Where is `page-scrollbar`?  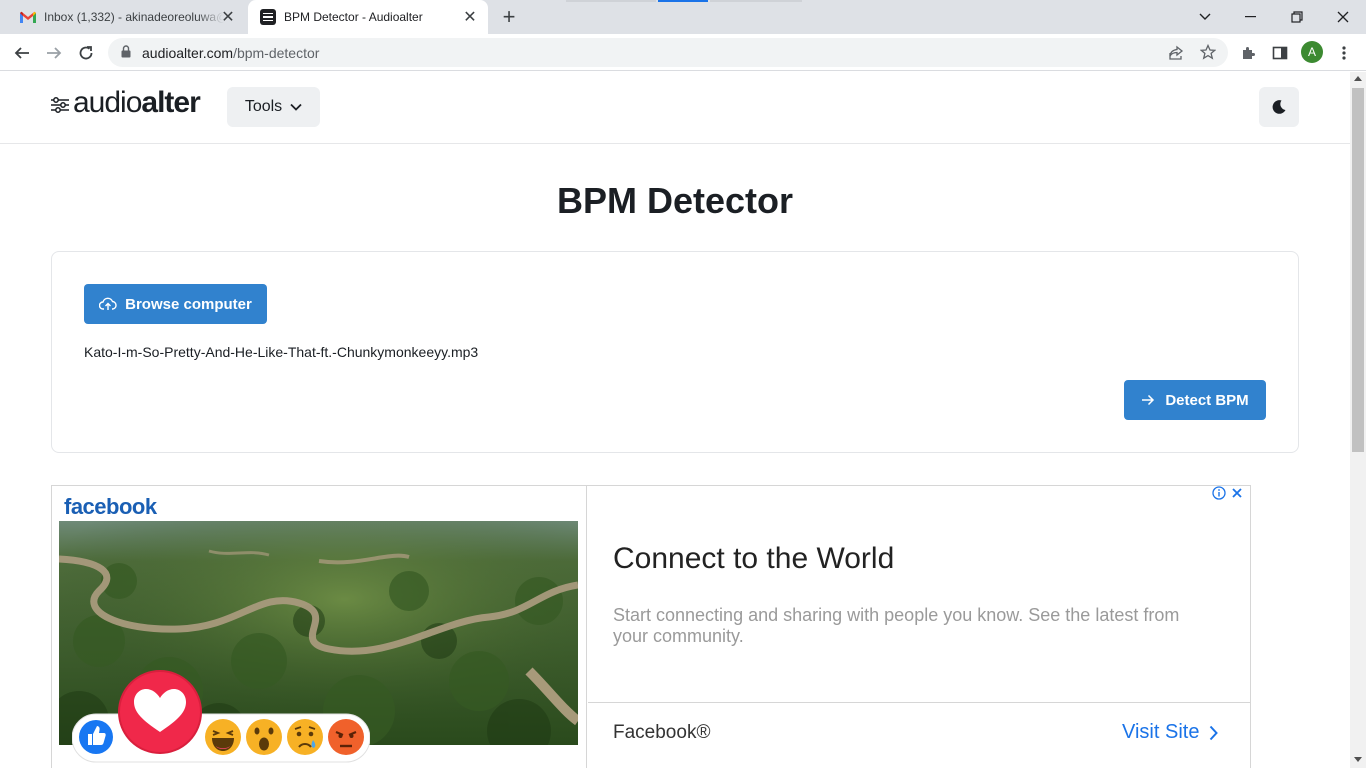 page-scrollbar is located at coordinates (1358, 420).